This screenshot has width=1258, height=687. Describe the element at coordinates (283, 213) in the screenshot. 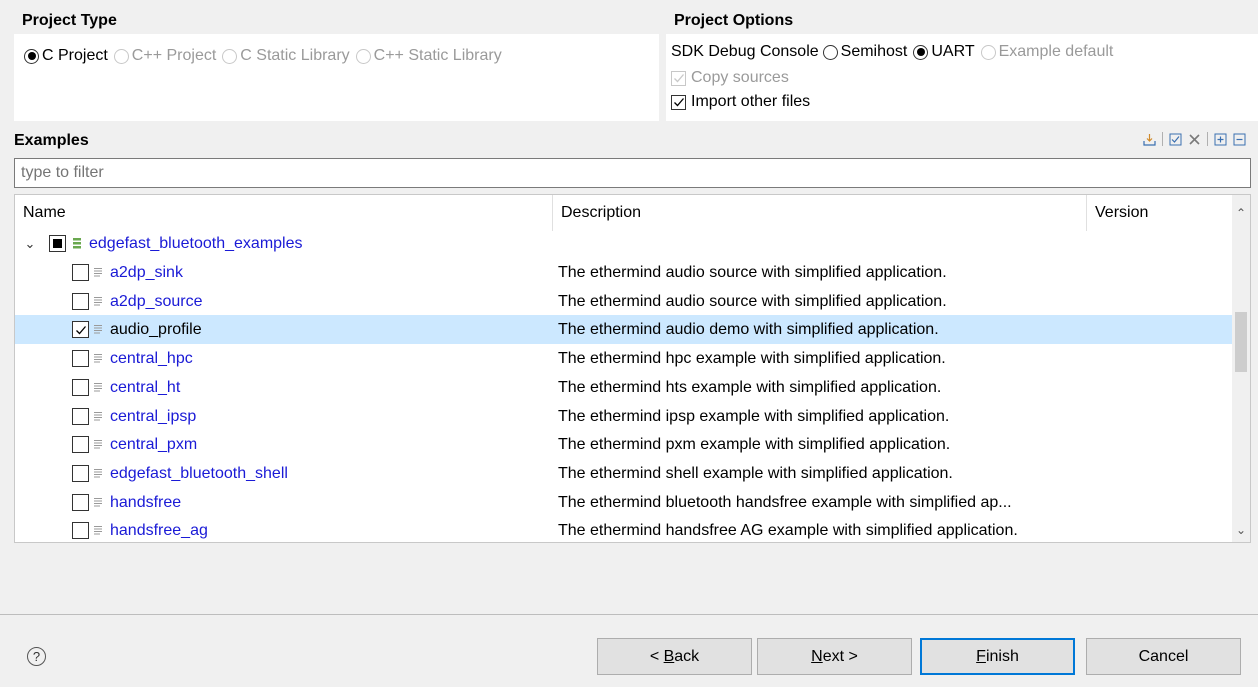

I see `column-name-header: Name` at that location.